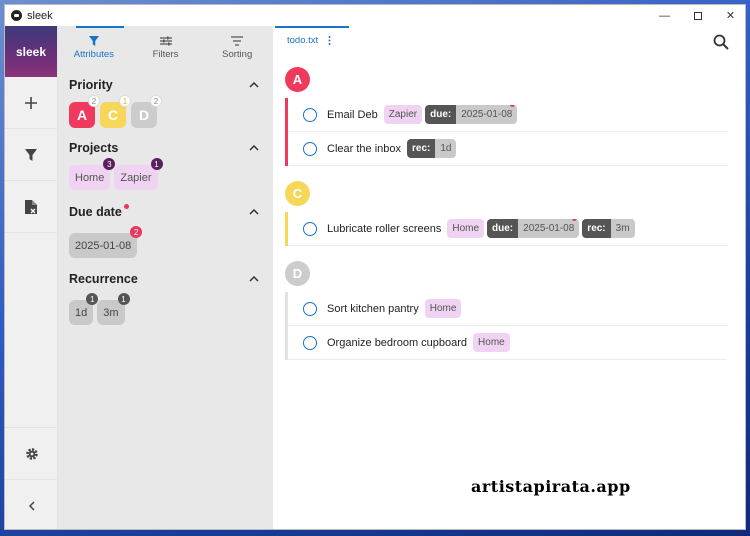 The width and height of the screenshot is (750, 536). Describe the element at coordinates (551, 486) in the screenshot. I see `watermark-text: artistapirata.app` at that location.